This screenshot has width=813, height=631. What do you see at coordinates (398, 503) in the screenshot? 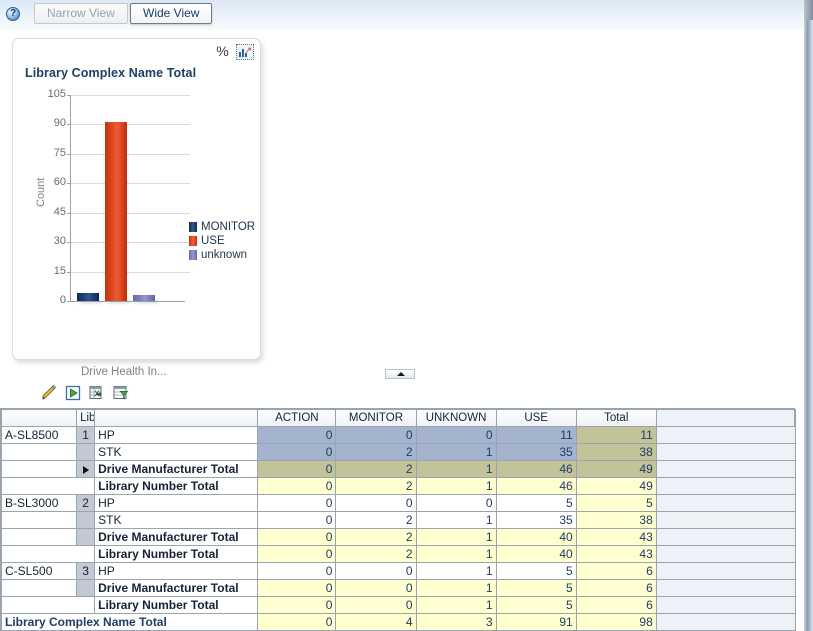
I see `table-row: B-SL3000 2 HP 0 0 0 5 5` at bounding box center [398, 503].